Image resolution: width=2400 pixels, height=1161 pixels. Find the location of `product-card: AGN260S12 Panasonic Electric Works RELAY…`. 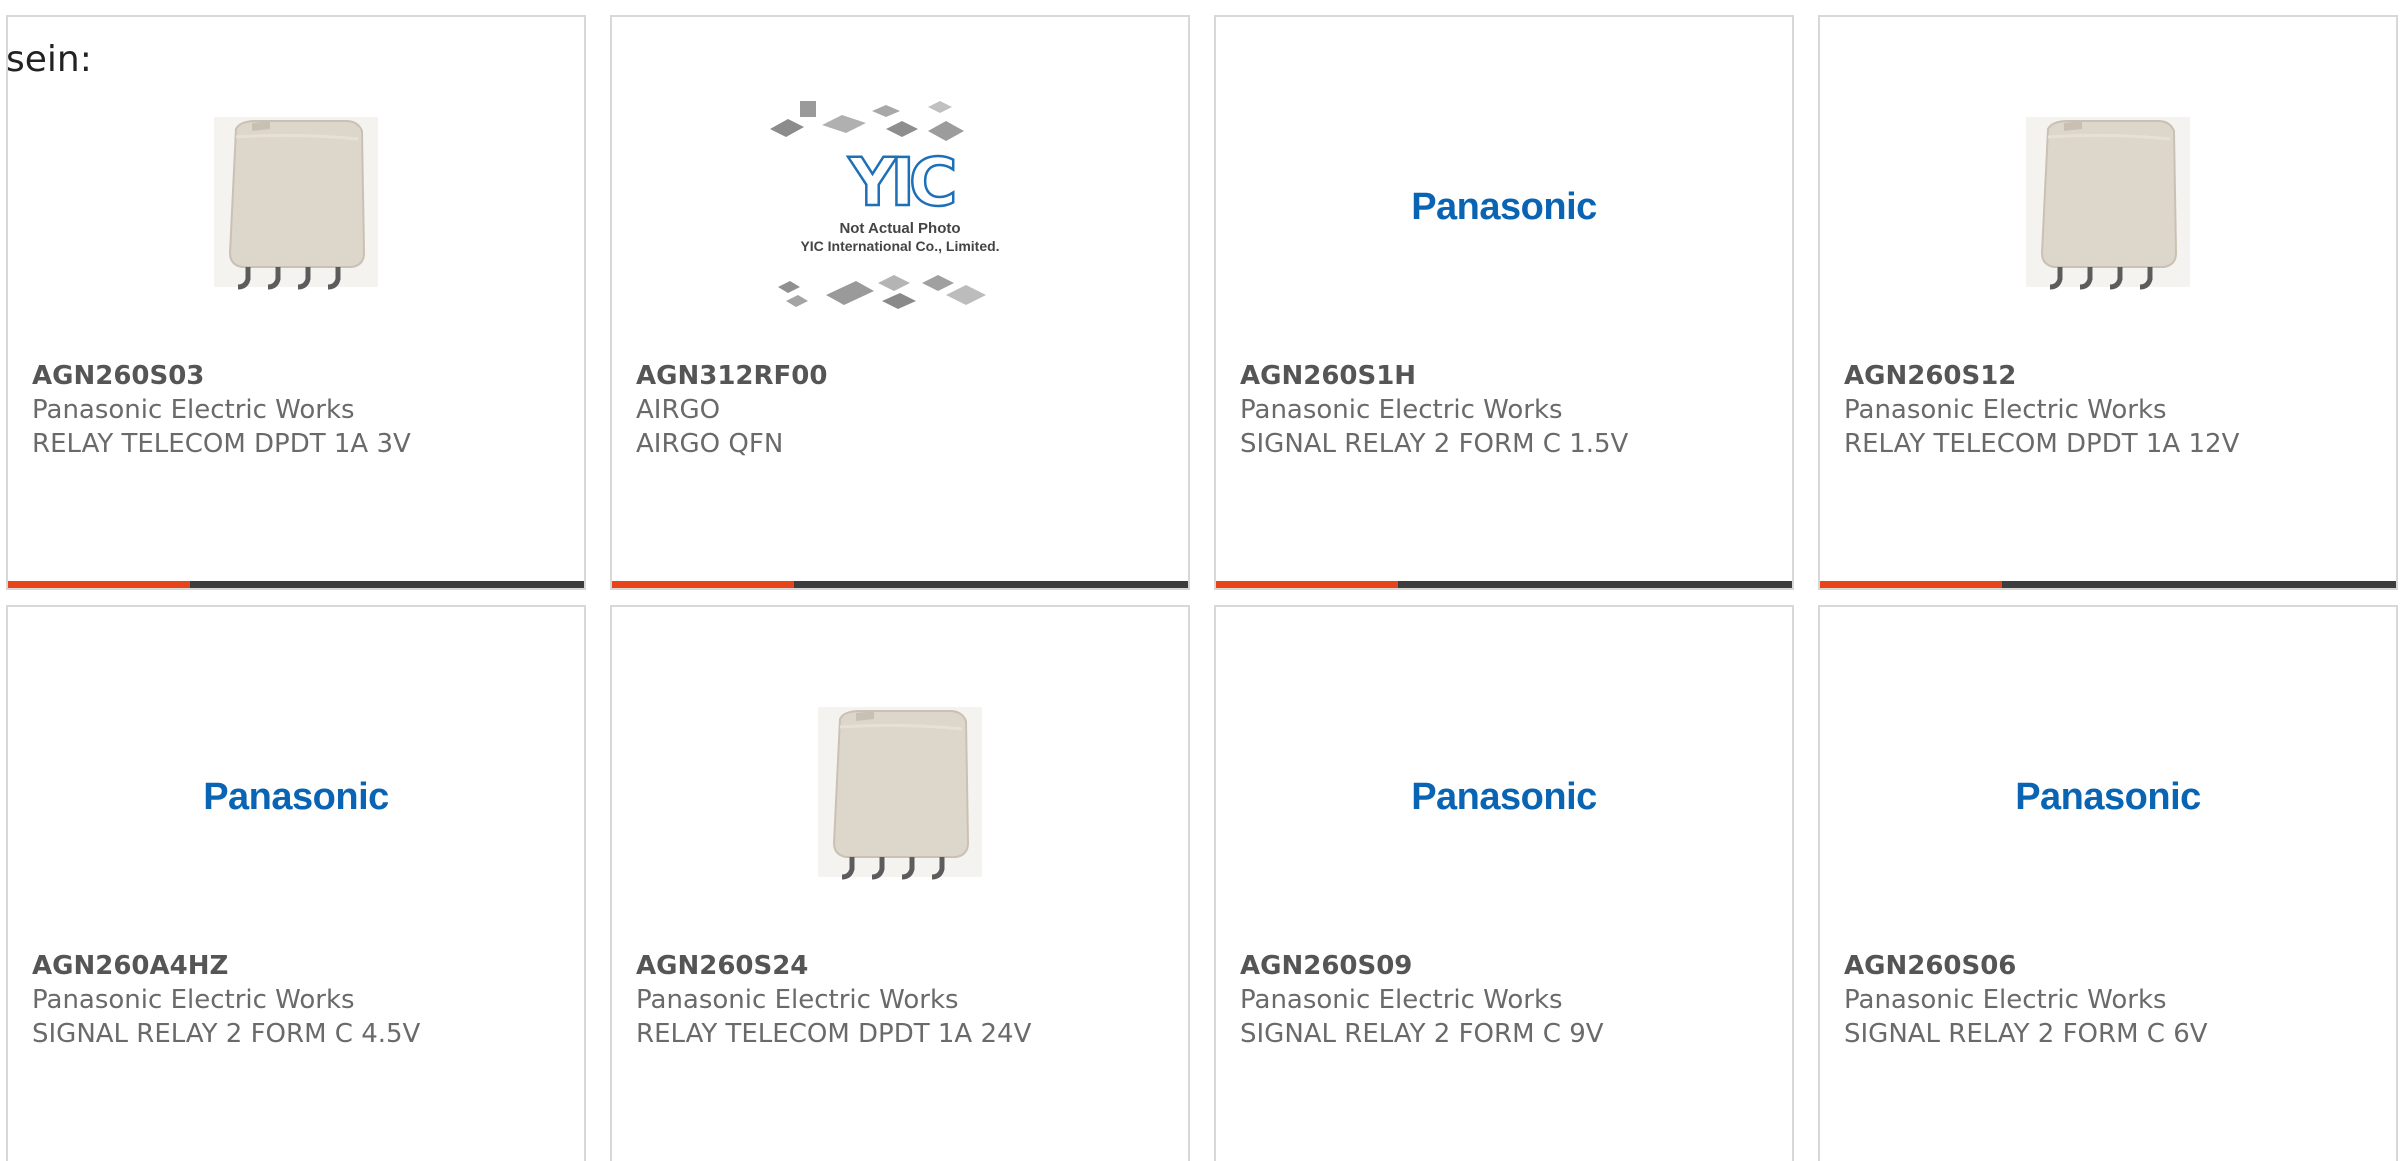

product-card: AGN260S12 Panasonic Electric Works RELAY… is located at coordinates (2108, 302).